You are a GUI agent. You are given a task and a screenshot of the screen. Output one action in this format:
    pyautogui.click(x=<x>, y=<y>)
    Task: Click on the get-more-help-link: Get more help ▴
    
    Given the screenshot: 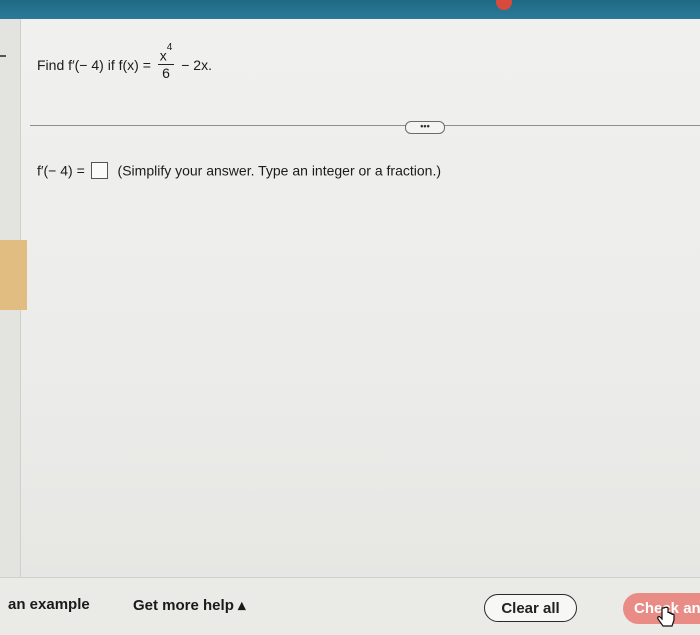 What is the action you would take?
    pyautogui.click(x=189, y=605)
    